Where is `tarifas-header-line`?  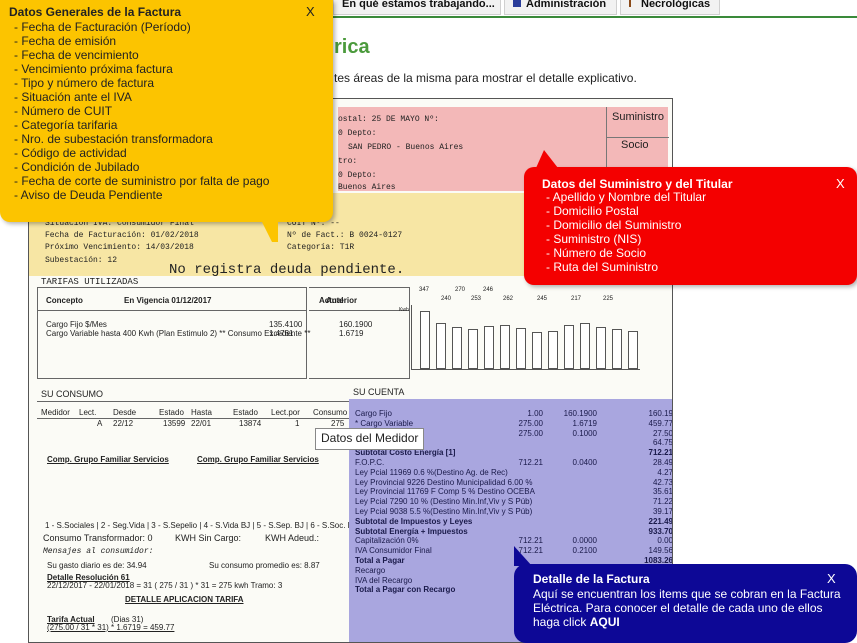 tarifas-header-line is located at coordinates (172, 310).